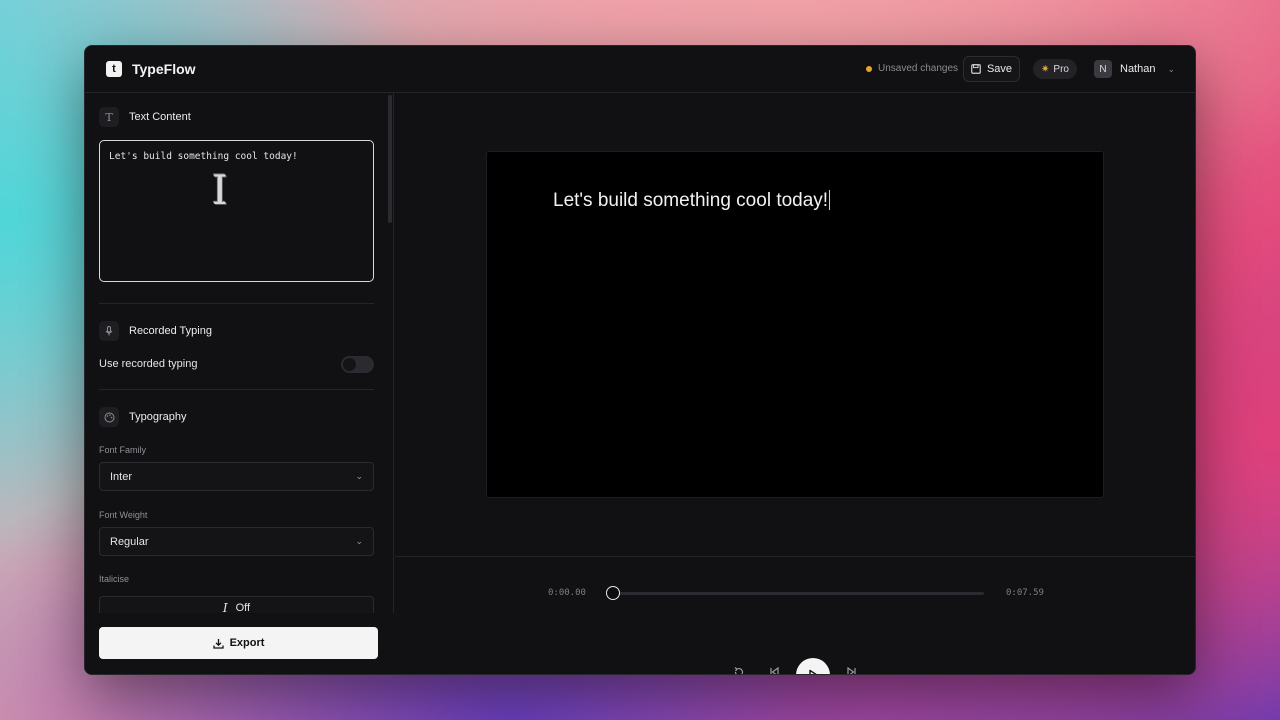 This screenshot has height=720, width=1280. Describe the element at coordinates (109, 331) in the screenshot. I see `microphone-icon` at that location.